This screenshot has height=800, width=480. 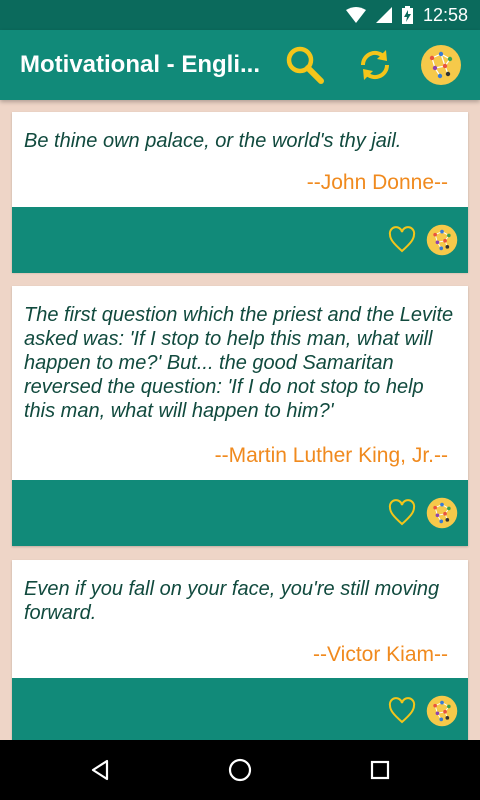 What do you see at coordinates (240, 15) in the screenshot?
I see `status-bar: 12:58` at bounding box center [240, 15].